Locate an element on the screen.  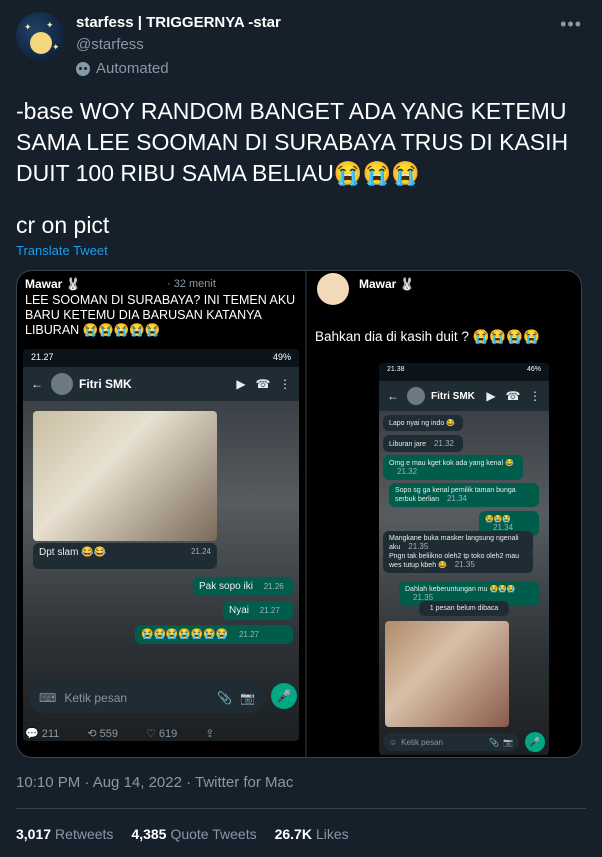
quote-tweets-stat: 4,385 Quote Tweets is located at coordinates (193, 834).